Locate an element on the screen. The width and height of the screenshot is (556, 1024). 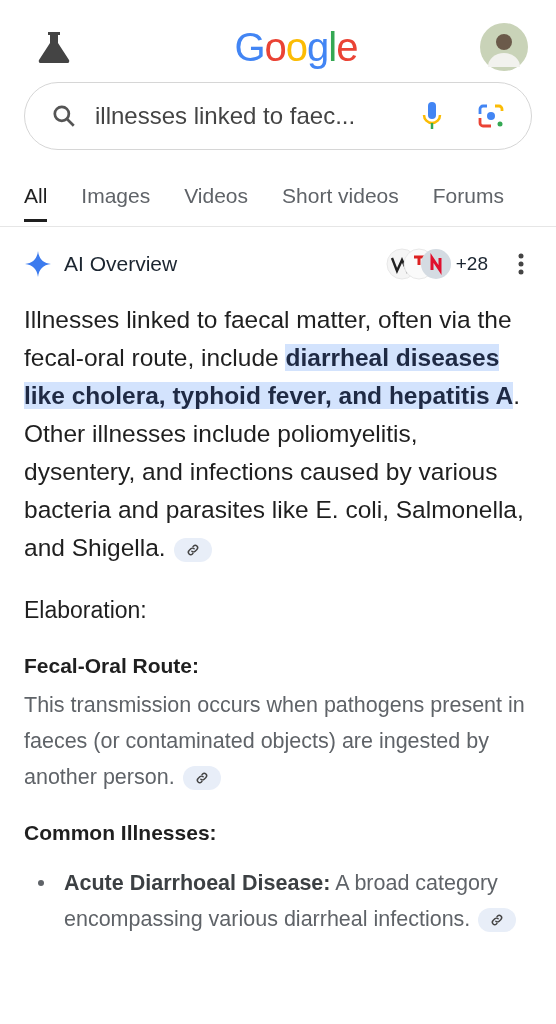
more-options-icon is located at coordinates (521, 264).